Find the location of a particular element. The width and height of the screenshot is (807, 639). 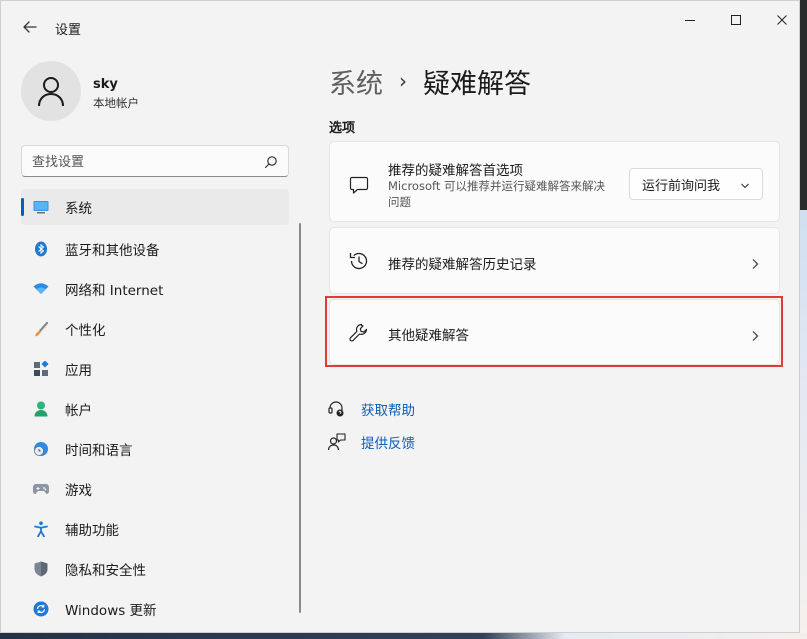

taskbar-edge is located at coordinates (403, 636).